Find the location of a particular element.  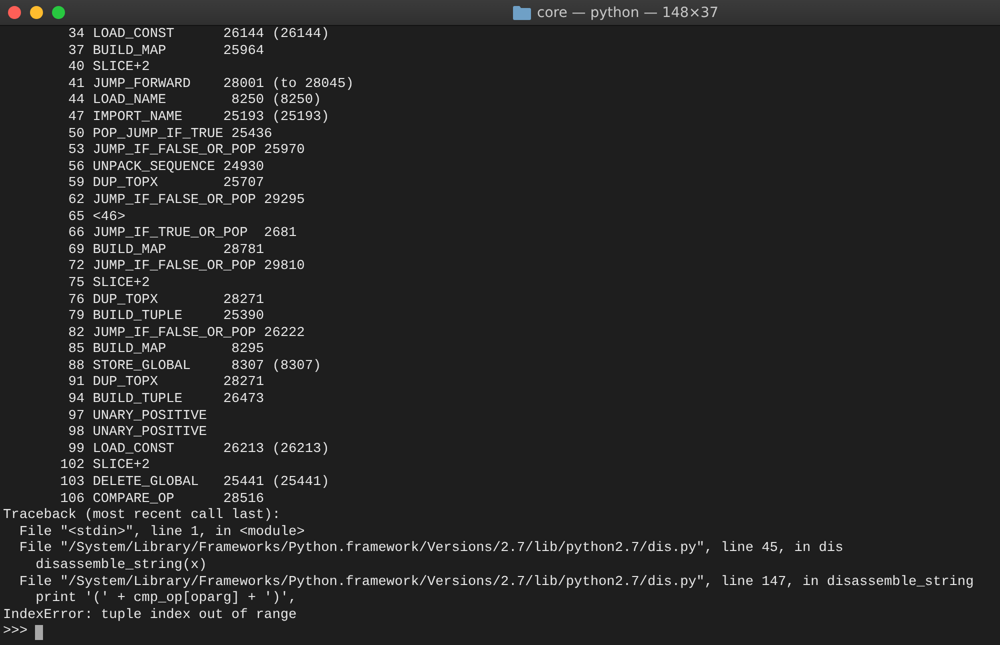

output-line: print '(' + cmp_op[oparg] + ')', is located at coordinates (166, 599).